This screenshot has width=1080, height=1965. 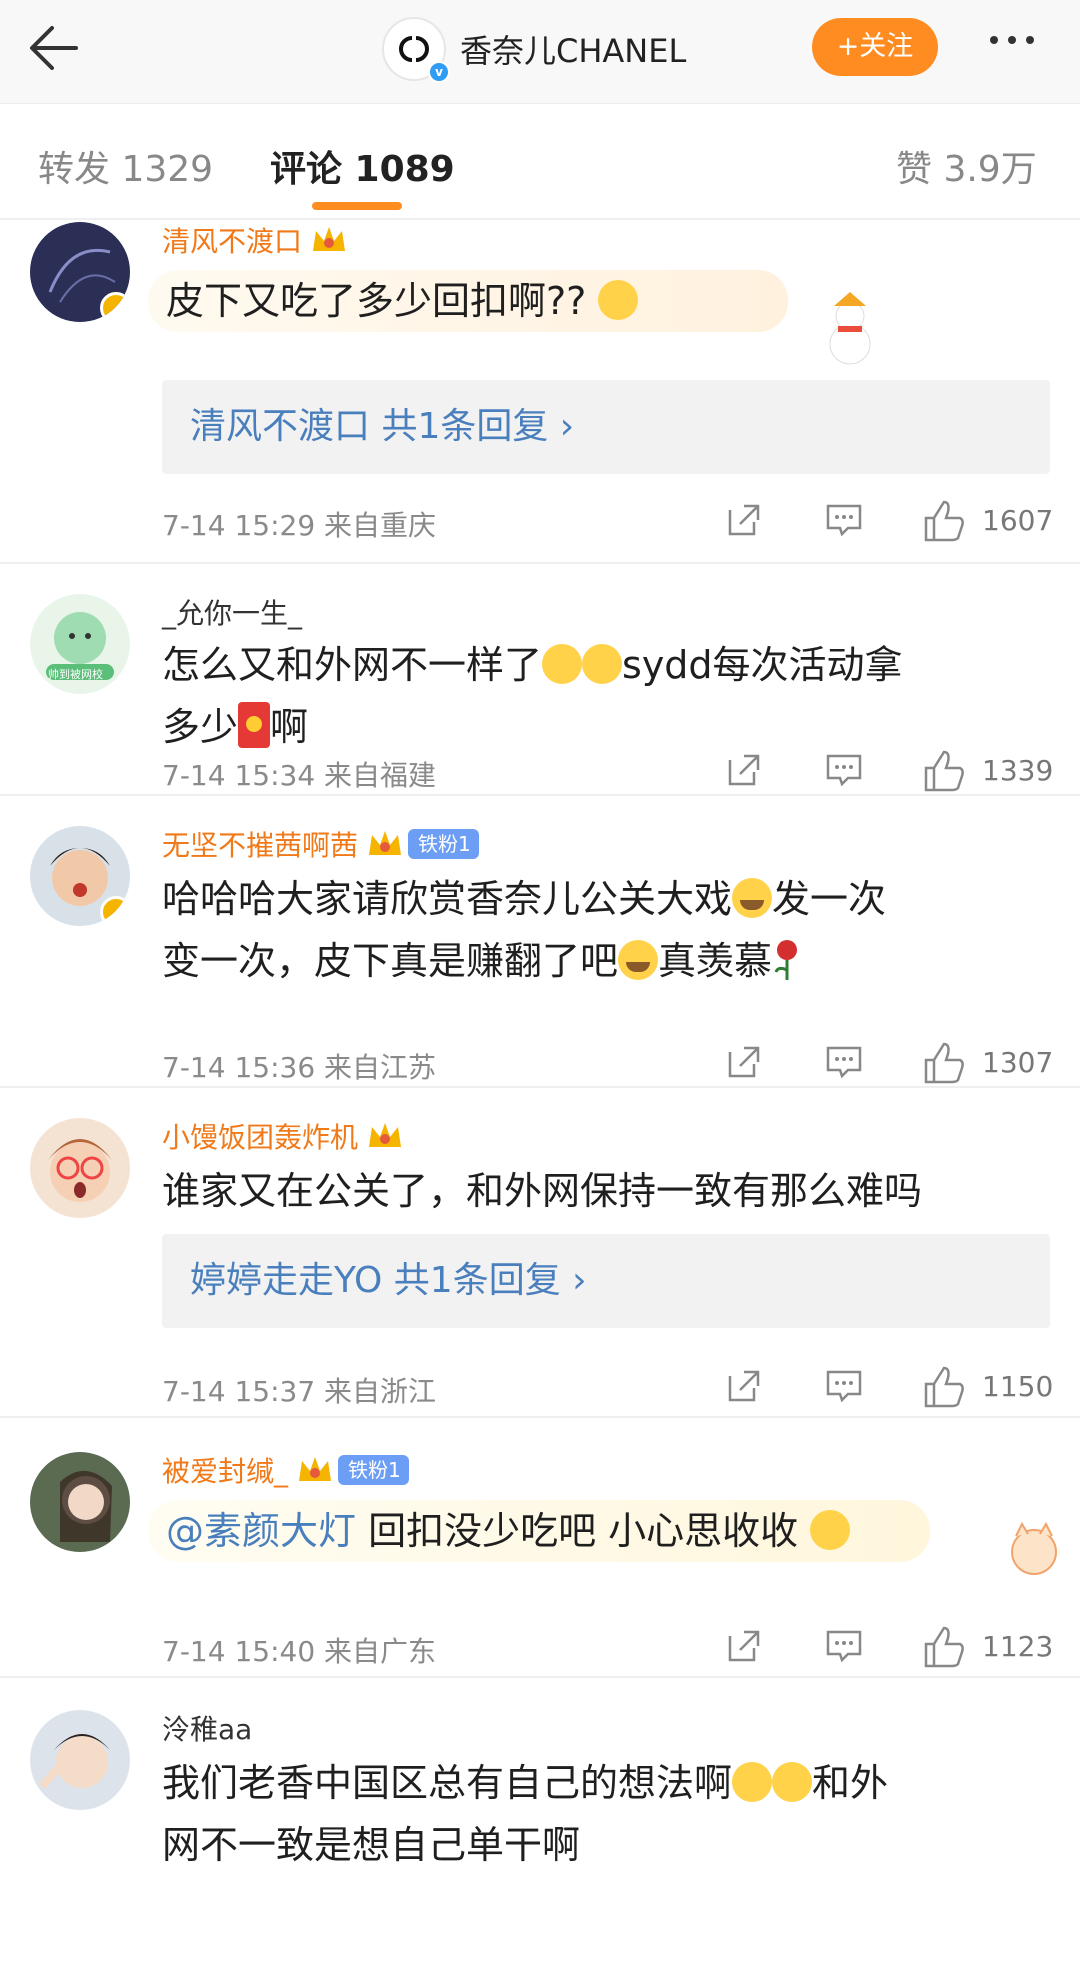 What do you see at coordinates (232, 240) in the screenshot?
I see `username-text: 清风不渡口` at bounding box center [232, 240].